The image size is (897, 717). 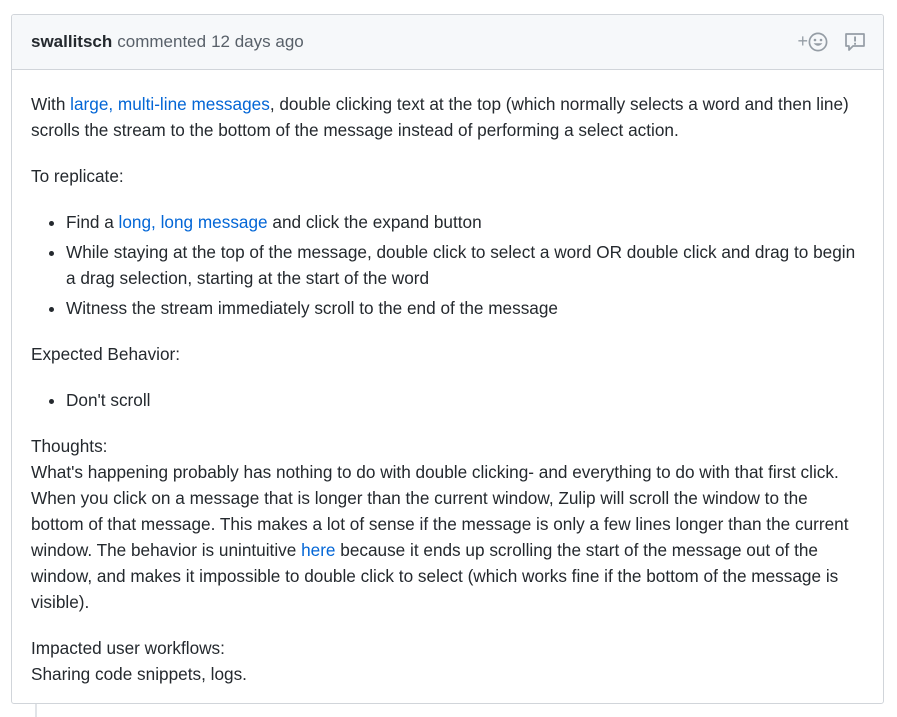 What do you see at coordinates (36, 710) in the screenshot?
I see `timeline-line` at bounding box center [36, 710].